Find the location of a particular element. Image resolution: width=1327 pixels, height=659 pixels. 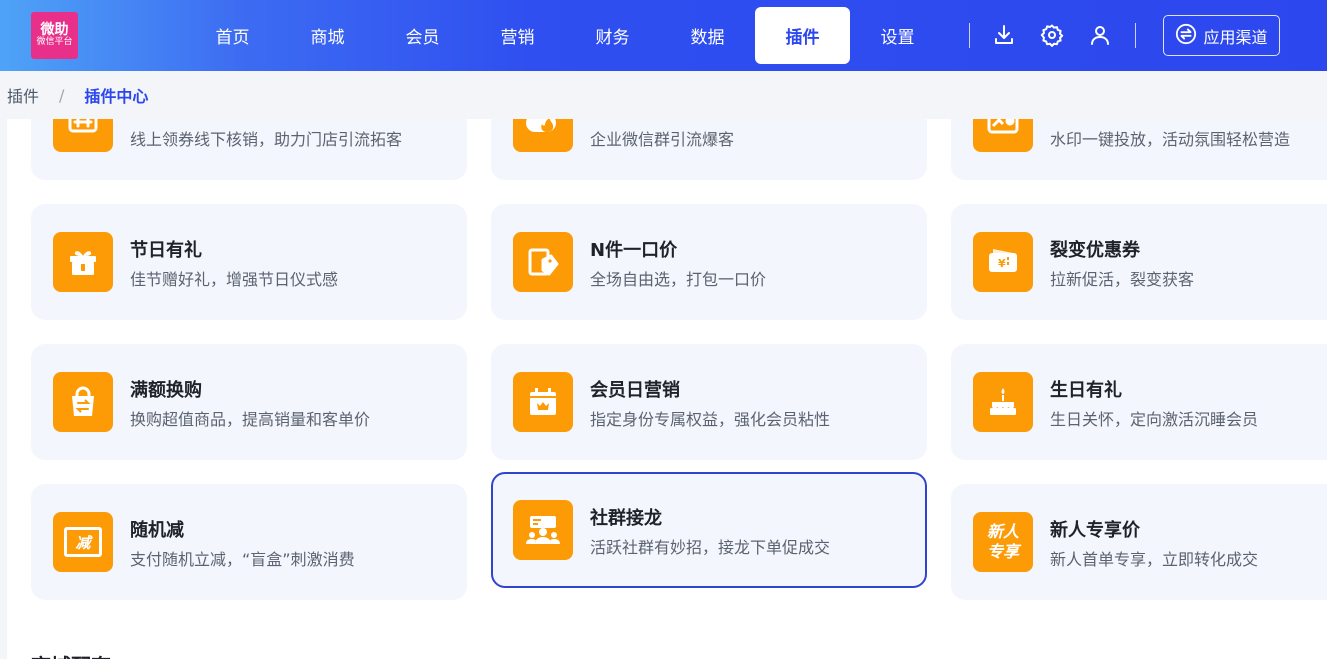

plugin-card-title: 裂变优惠券 is located at coordinates (1095, 250).